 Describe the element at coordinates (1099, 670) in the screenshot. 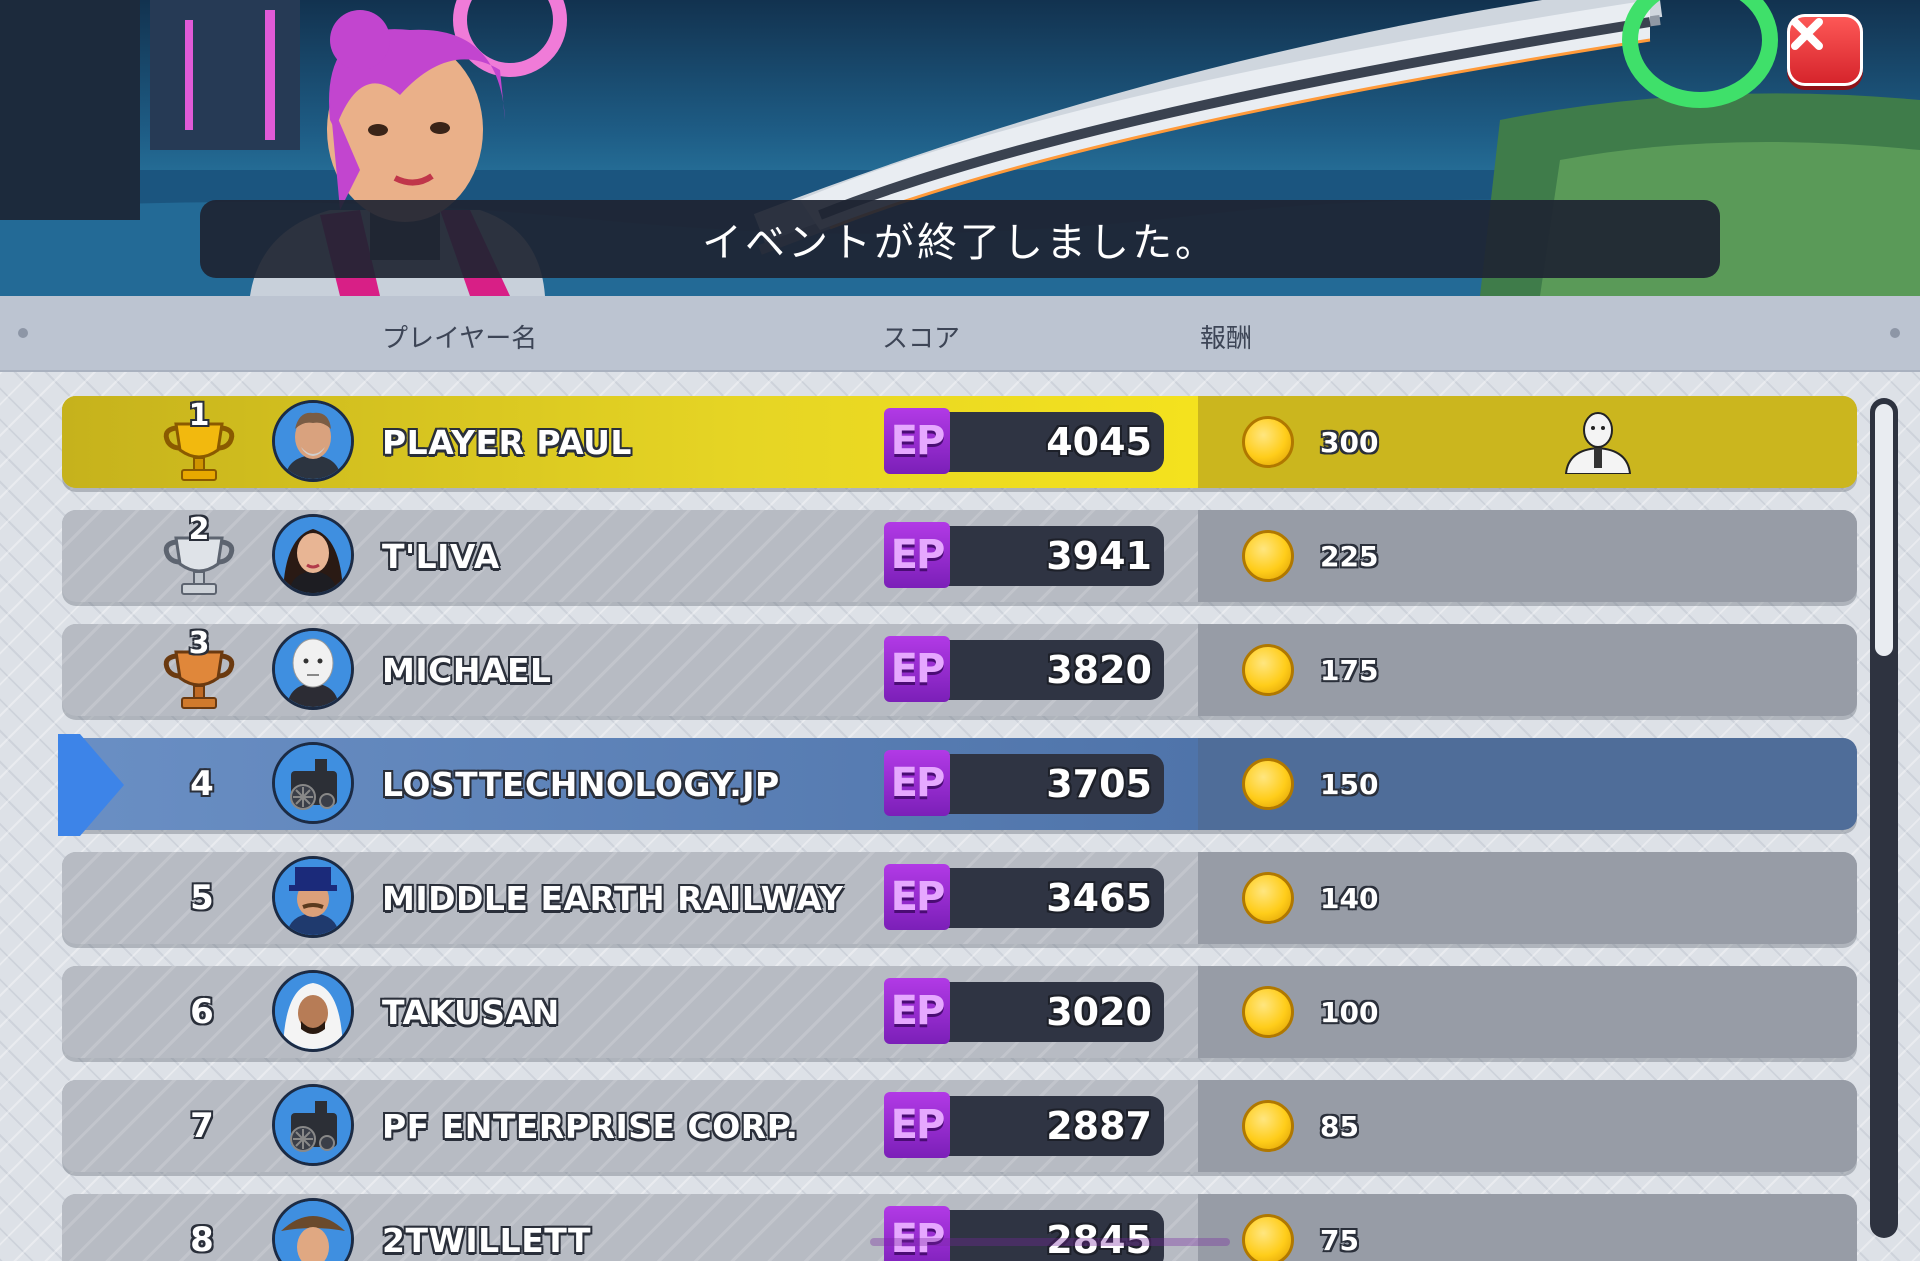

I see `score-value: 3820` at that location.